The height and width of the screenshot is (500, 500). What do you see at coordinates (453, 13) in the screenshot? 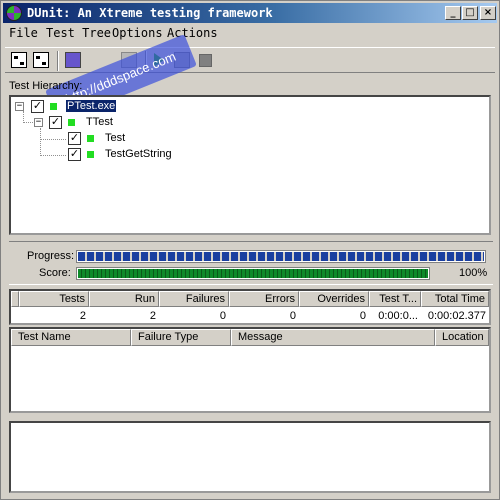
I see `minimize-button: _` at bounding box center [453, 13].